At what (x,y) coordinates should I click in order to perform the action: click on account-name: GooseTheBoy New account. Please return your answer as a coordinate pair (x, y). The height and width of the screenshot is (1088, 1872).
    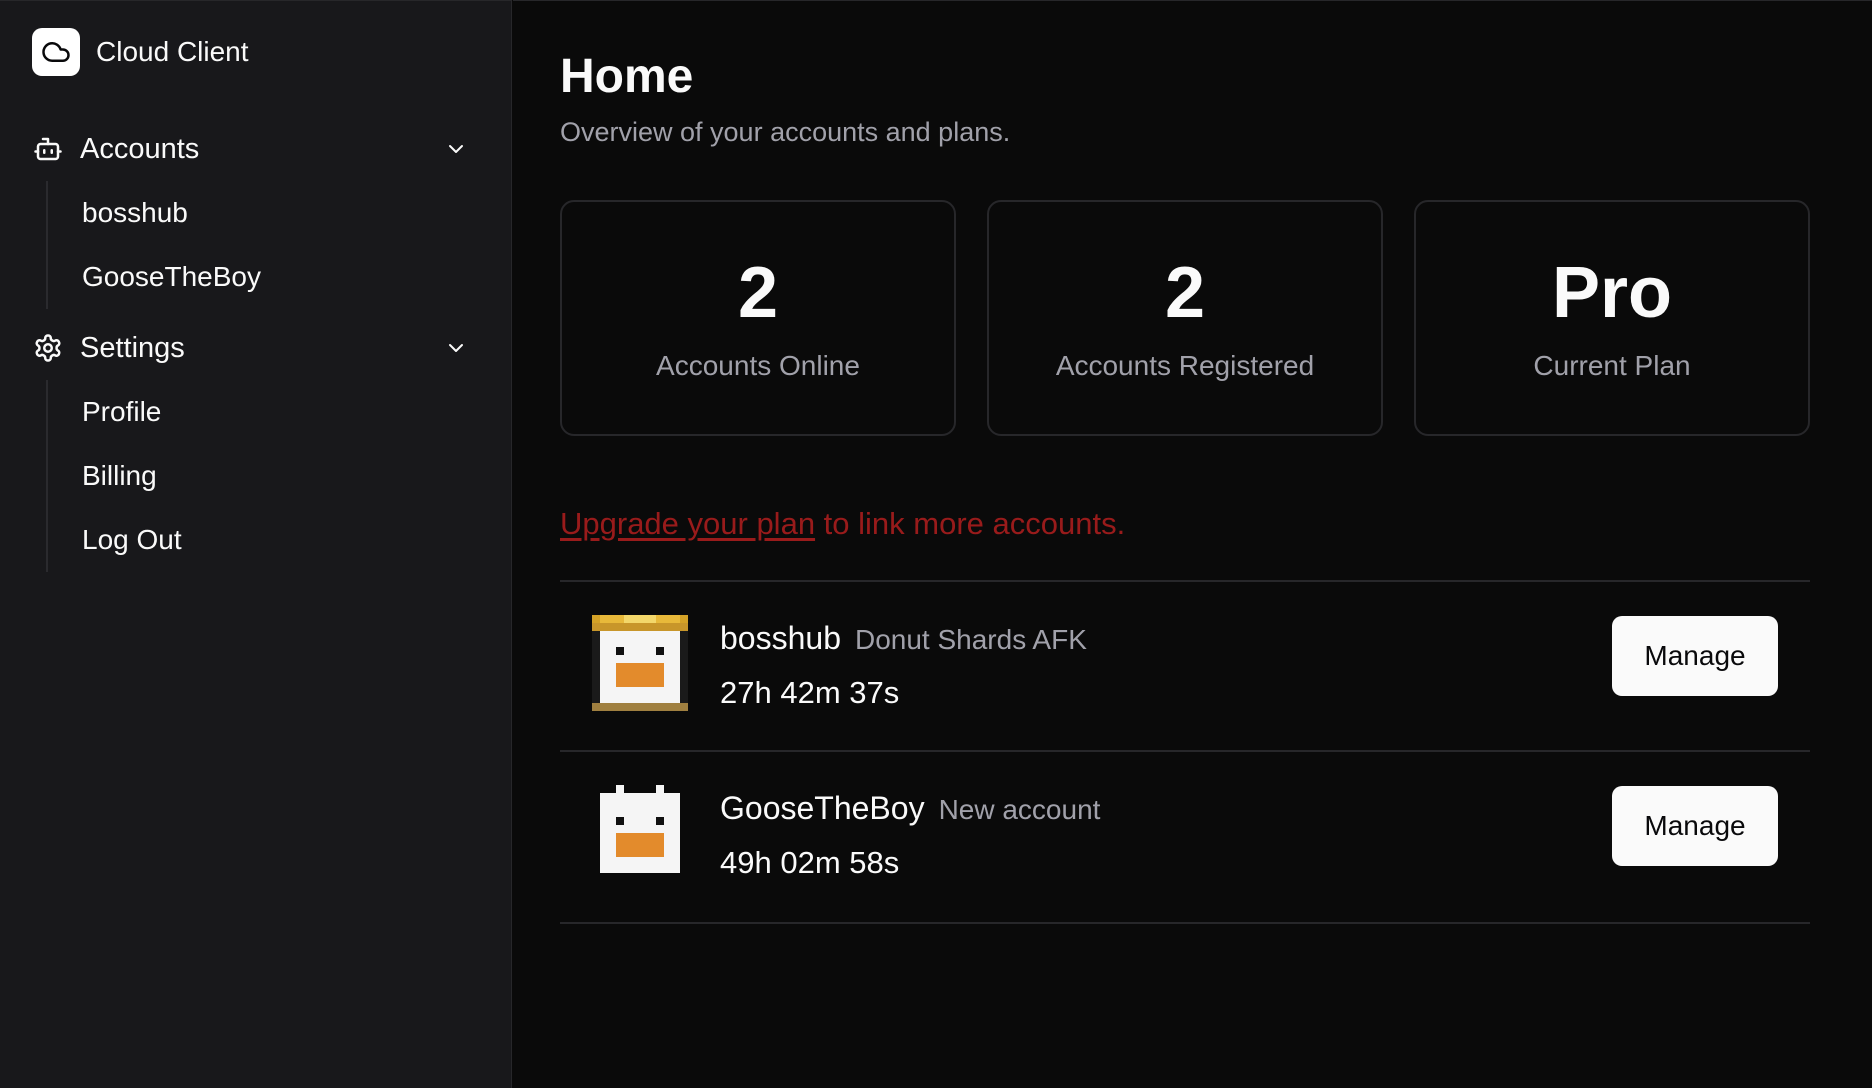
    Looking at the image, I should click on (910, 808).